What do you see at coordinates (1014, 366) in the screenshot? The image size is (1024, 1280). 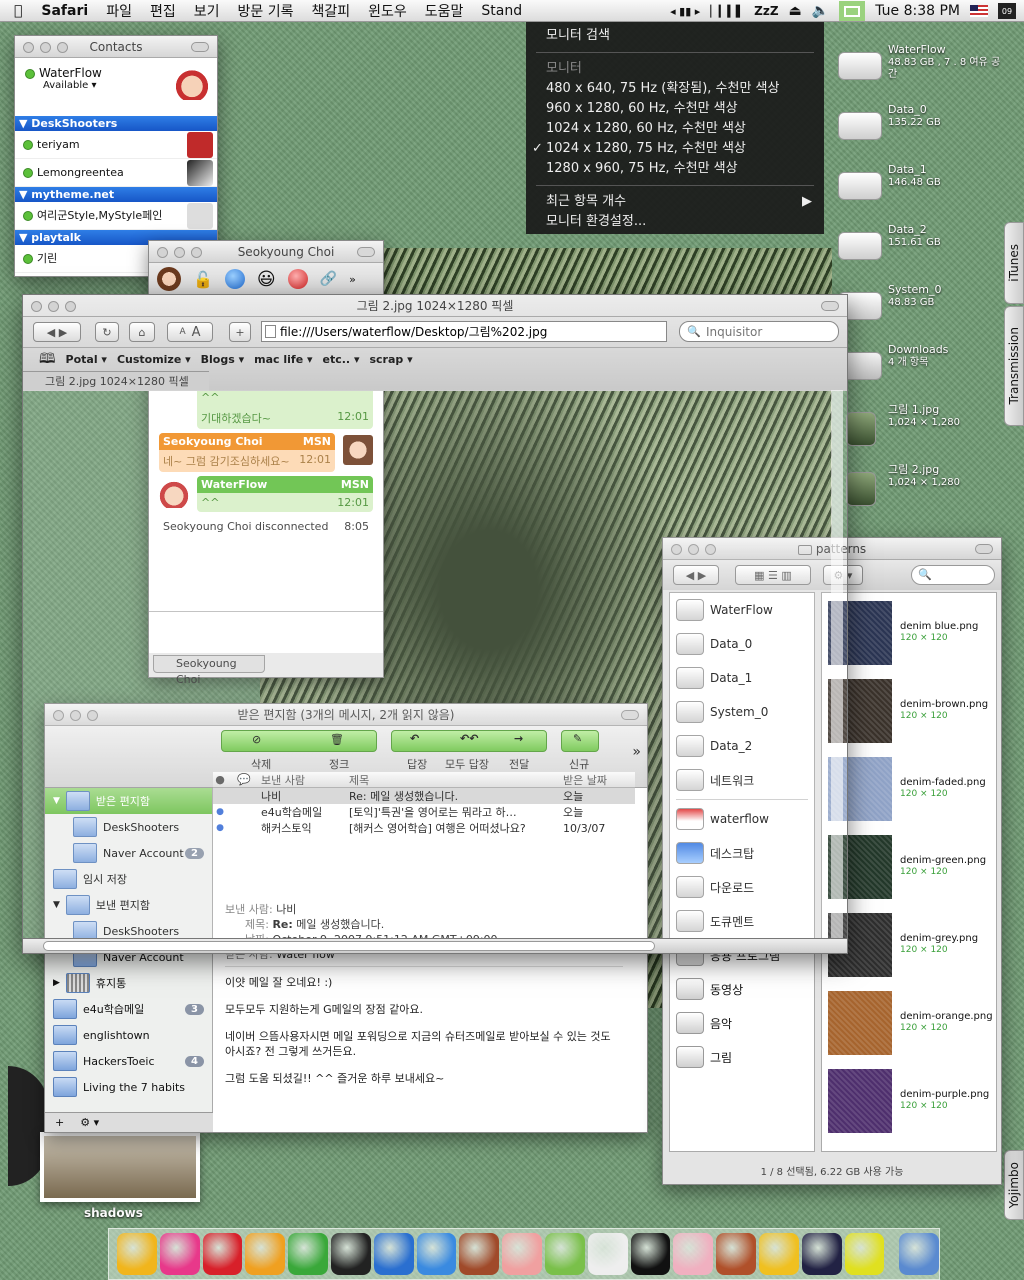 I see `transmission-drawer-tab: Transmission` at bounding box center [1014, 366].